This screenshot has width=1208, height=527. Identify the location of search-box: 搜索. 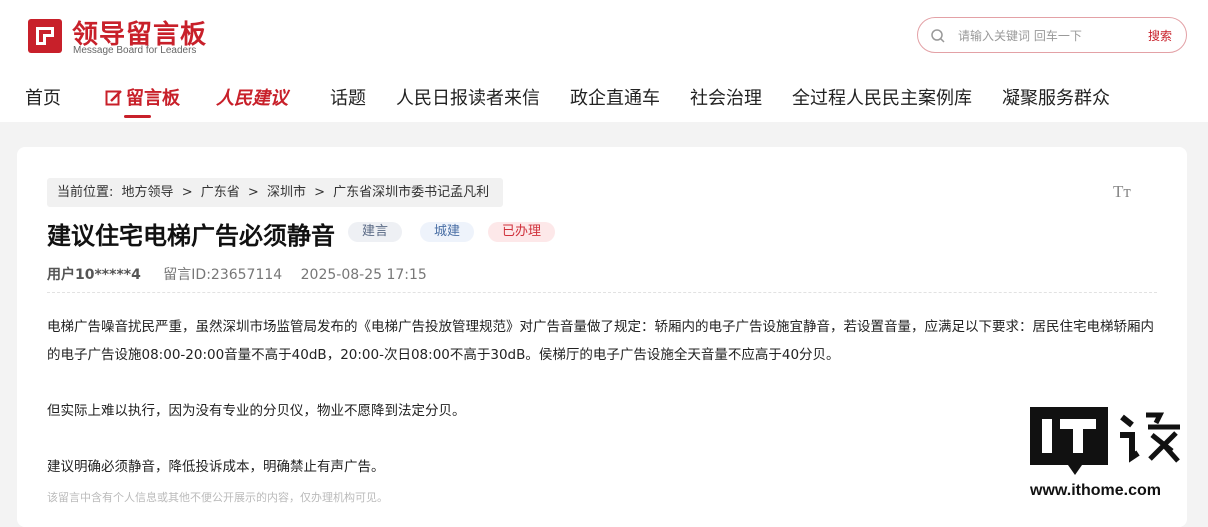
(1052, 35).